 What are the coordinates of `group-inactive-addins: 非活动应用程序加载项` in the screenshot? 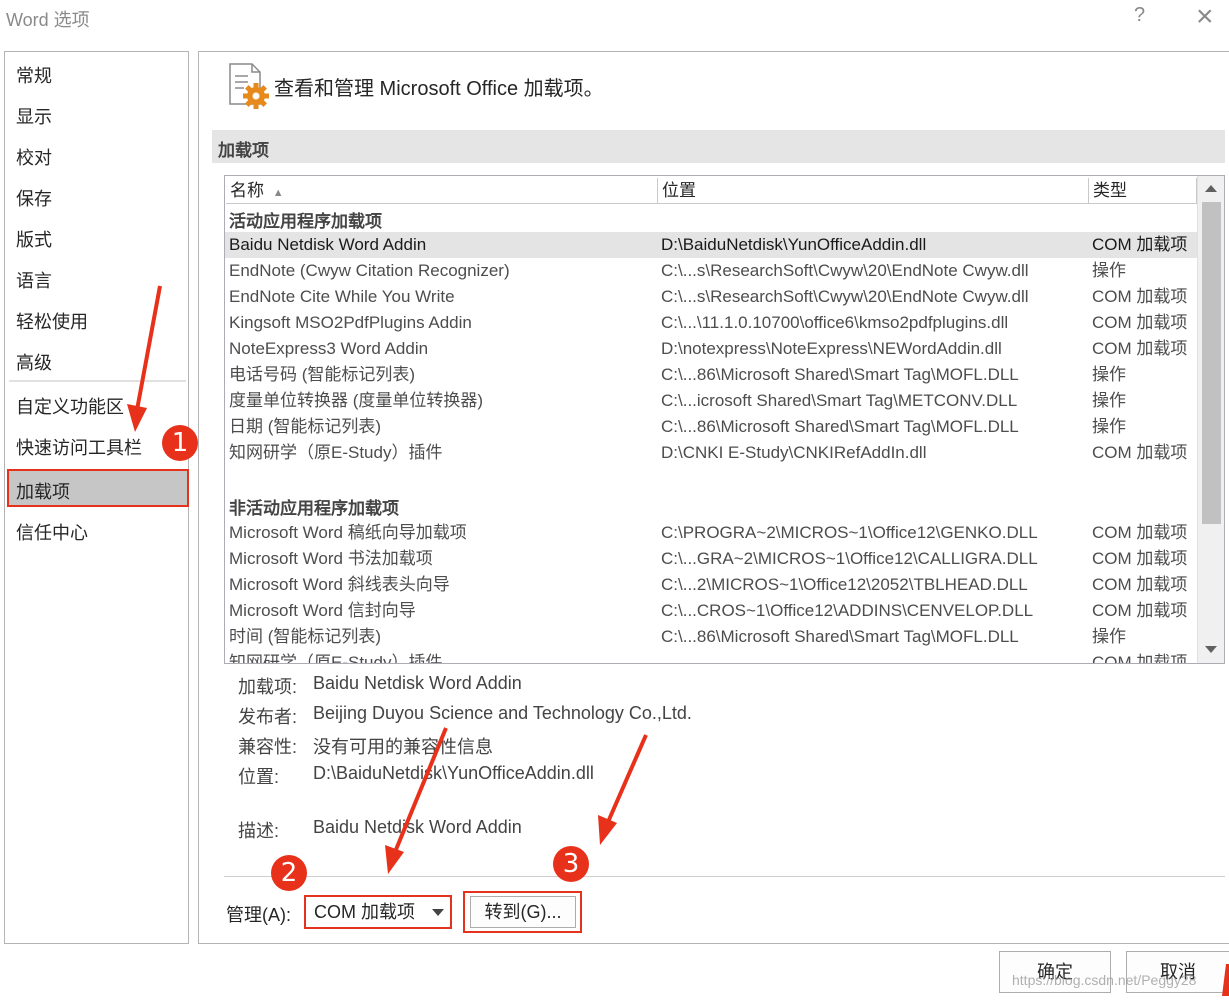 It's located at (314, 508).